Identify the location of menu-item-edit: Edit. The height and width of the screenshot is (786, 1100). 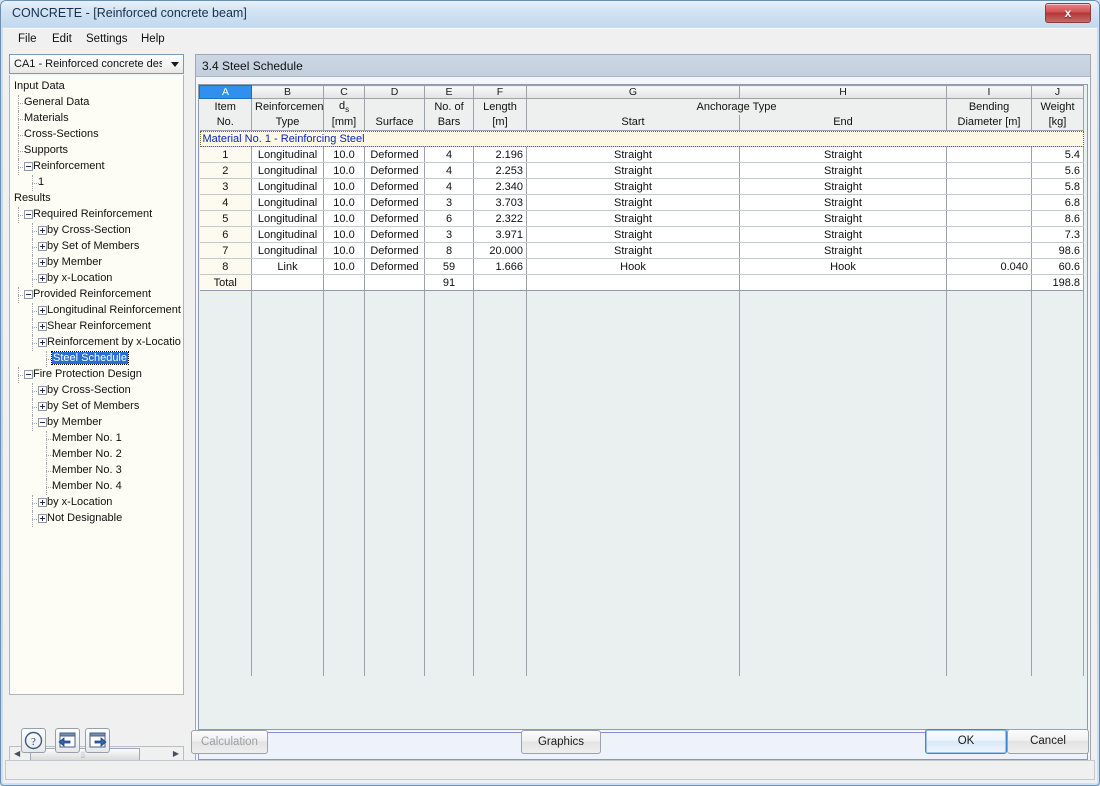
(62, 39).